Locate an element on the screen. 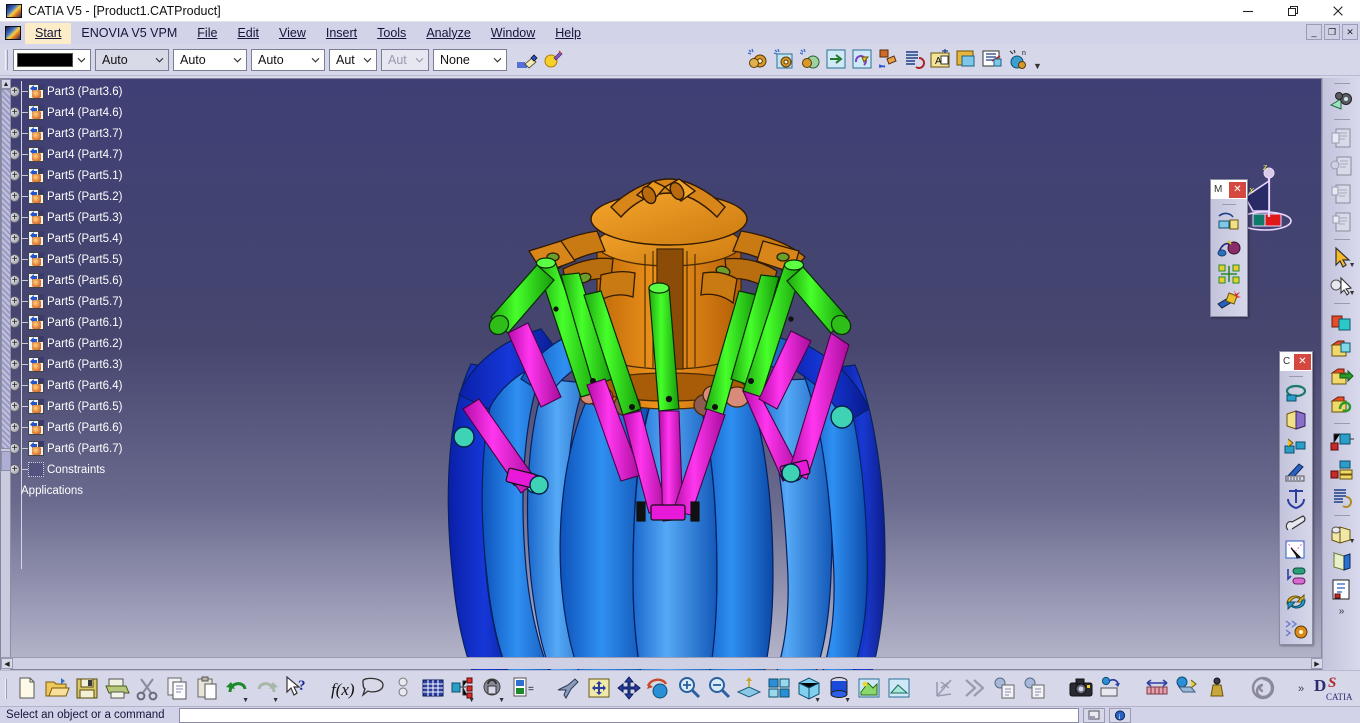 This screenshot has width=1360, height=723. new-part-icon is located at coordinates (784, 59).